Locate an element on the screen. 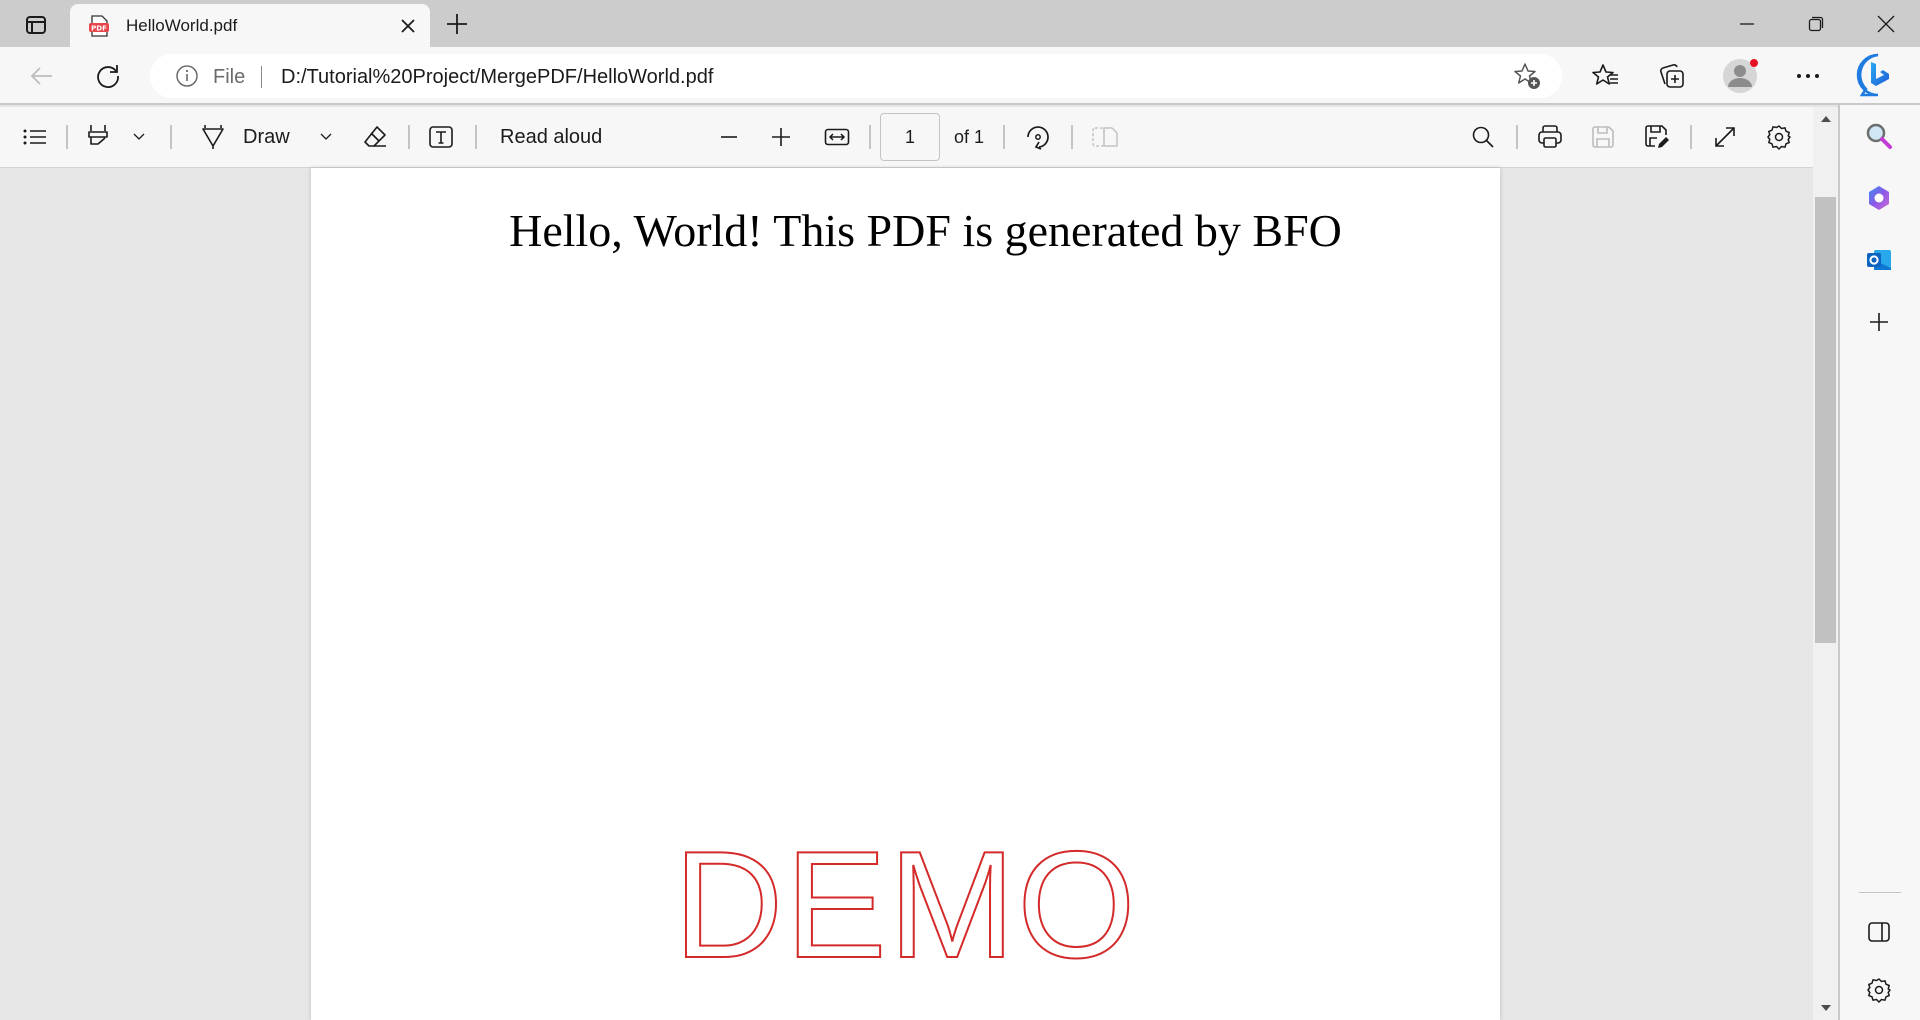  sidebar-add-button is located at coordinates (1879, 322).